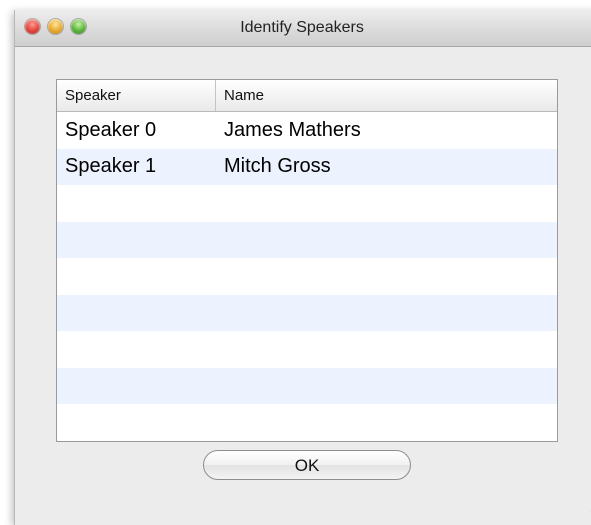 The image size is (591, 525). What do you see at coordinates (136, 95) in the screenshot?
I see `column-header-speaker: Speaker` at bounding box center [136, 95].